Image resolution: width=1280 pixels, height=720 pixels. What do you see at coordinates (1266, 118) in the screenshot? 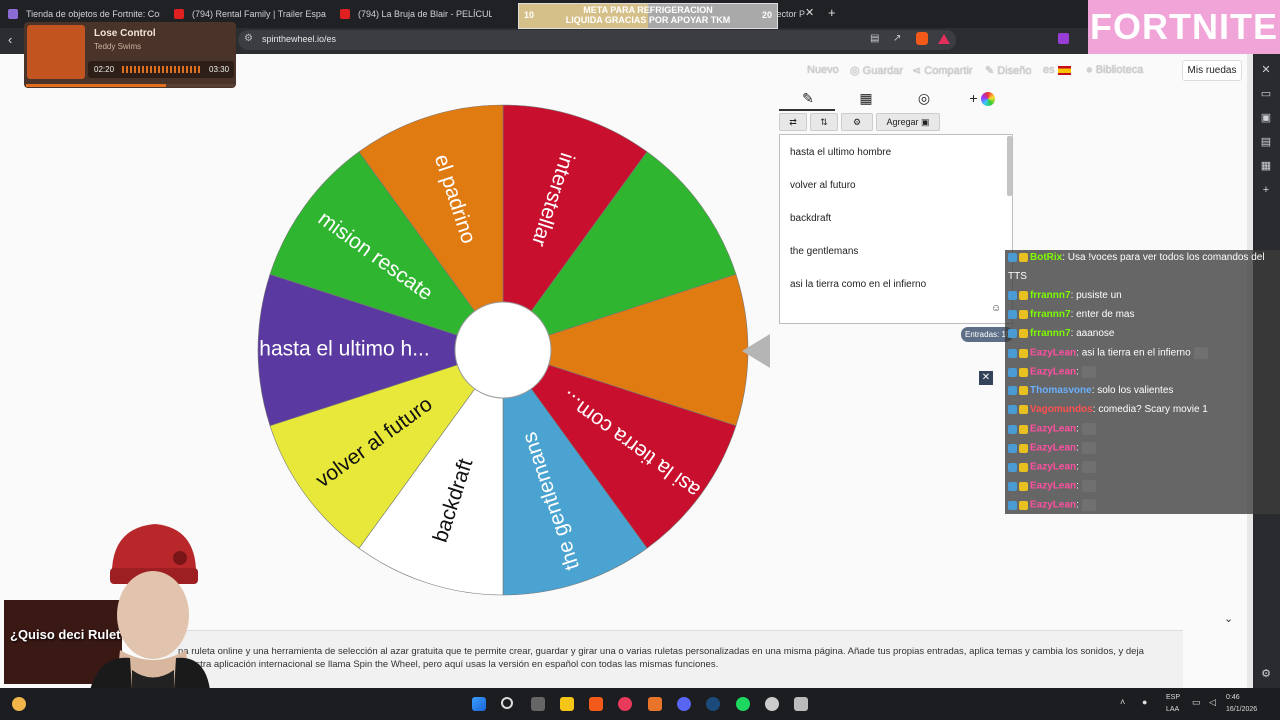
I see `wallet-icon: ▣` at bounding box center [1266, 118].